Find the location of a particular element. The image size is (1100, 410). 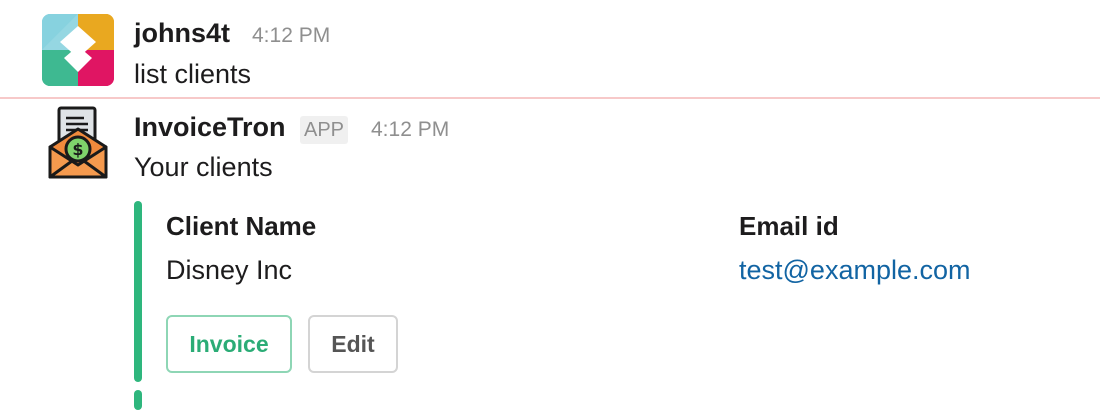

edit-button: Edit is located at coordinates (353, 344).